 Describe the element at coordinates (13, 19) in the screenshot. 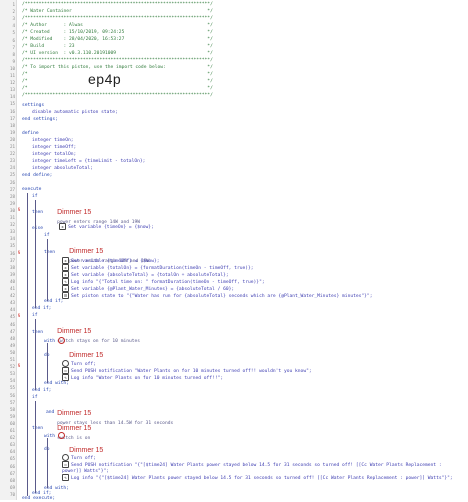

I see `line-number: 3` at that location.